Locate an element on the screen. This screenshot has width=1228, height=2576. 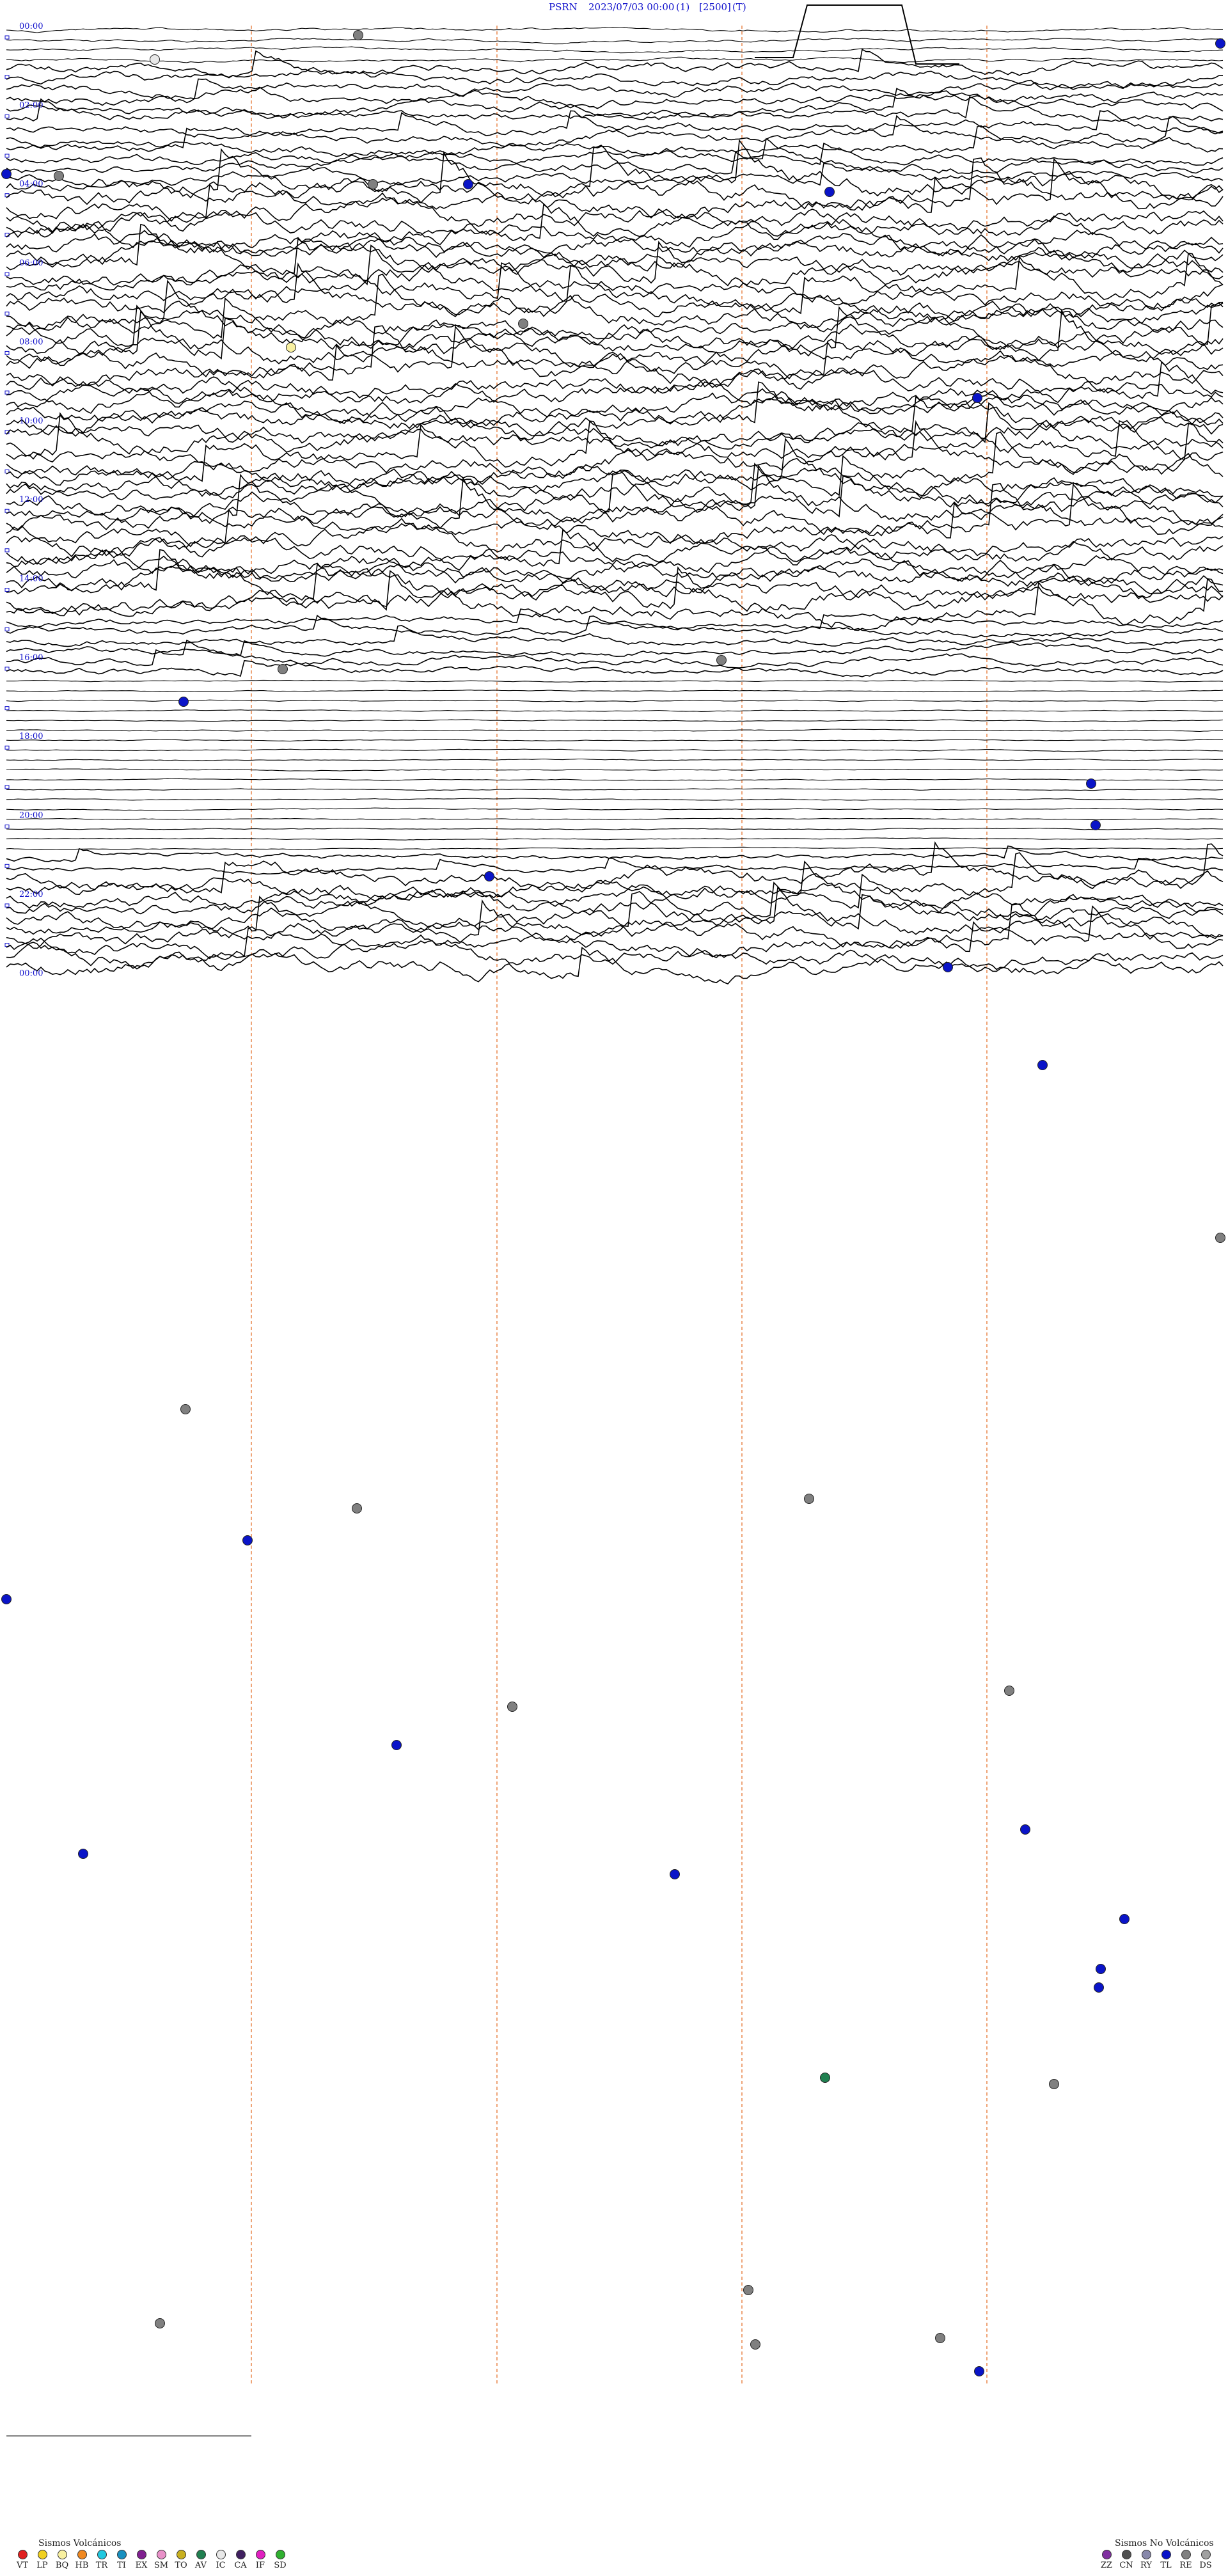
event-marker-bq is located at coordinates (291, 347).